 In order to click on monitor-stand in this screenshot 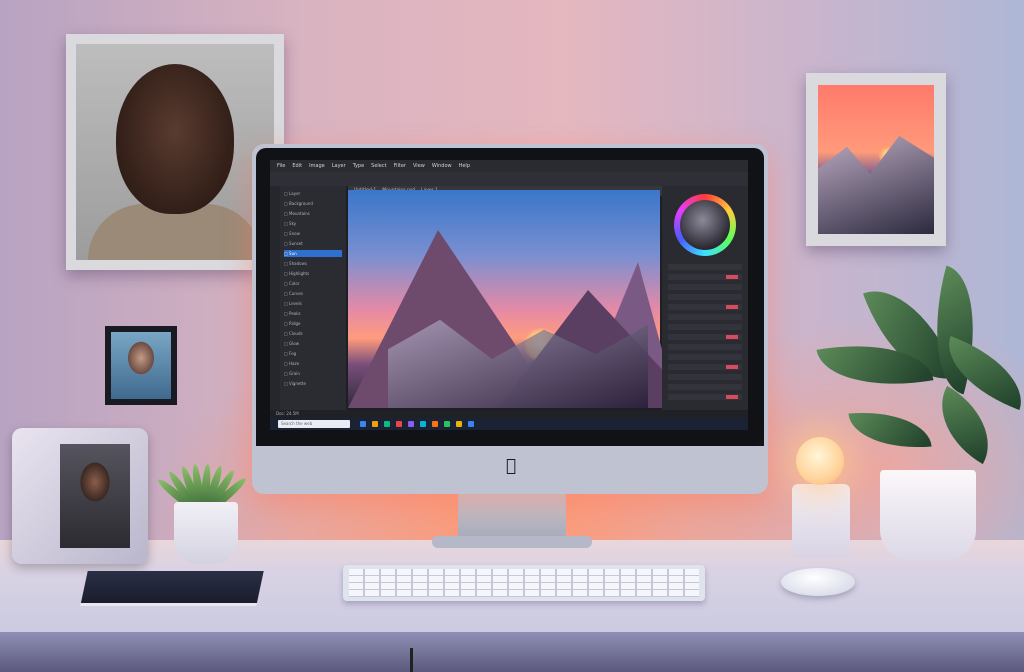, I will do `click(512, 516)`.